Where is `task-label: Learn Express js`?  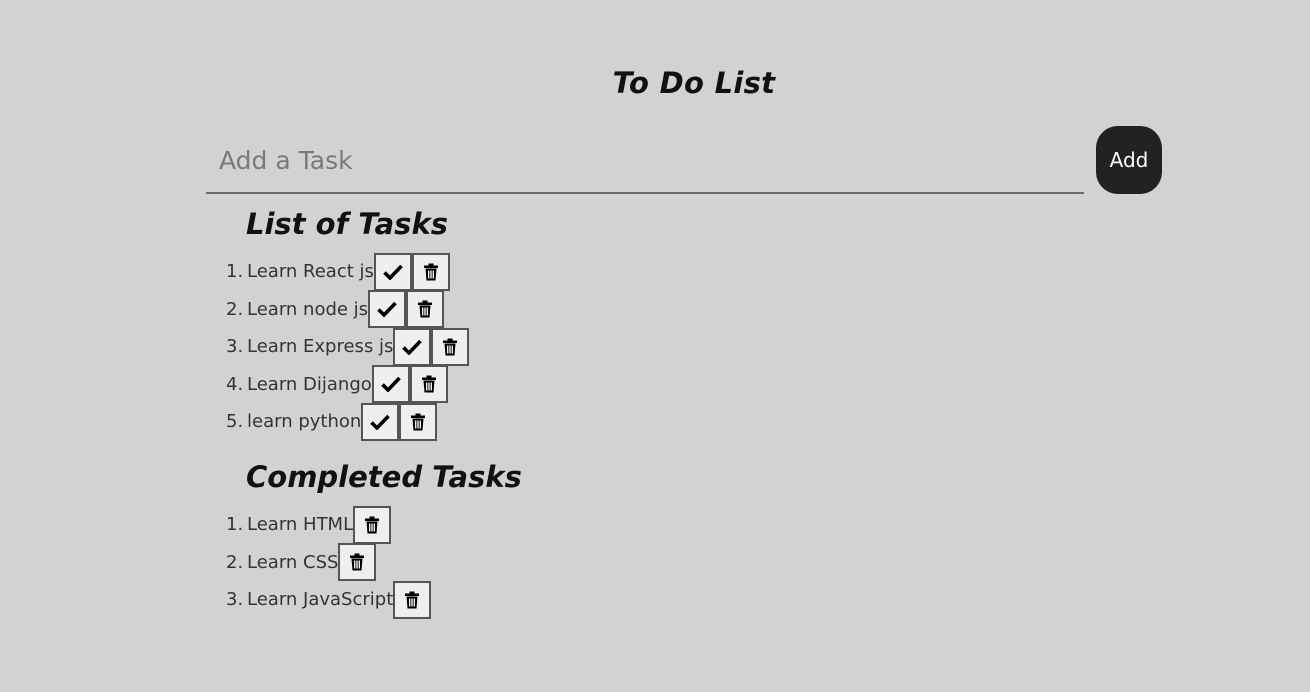 task-label: Learn Express js is located at coordinates (320, 347).